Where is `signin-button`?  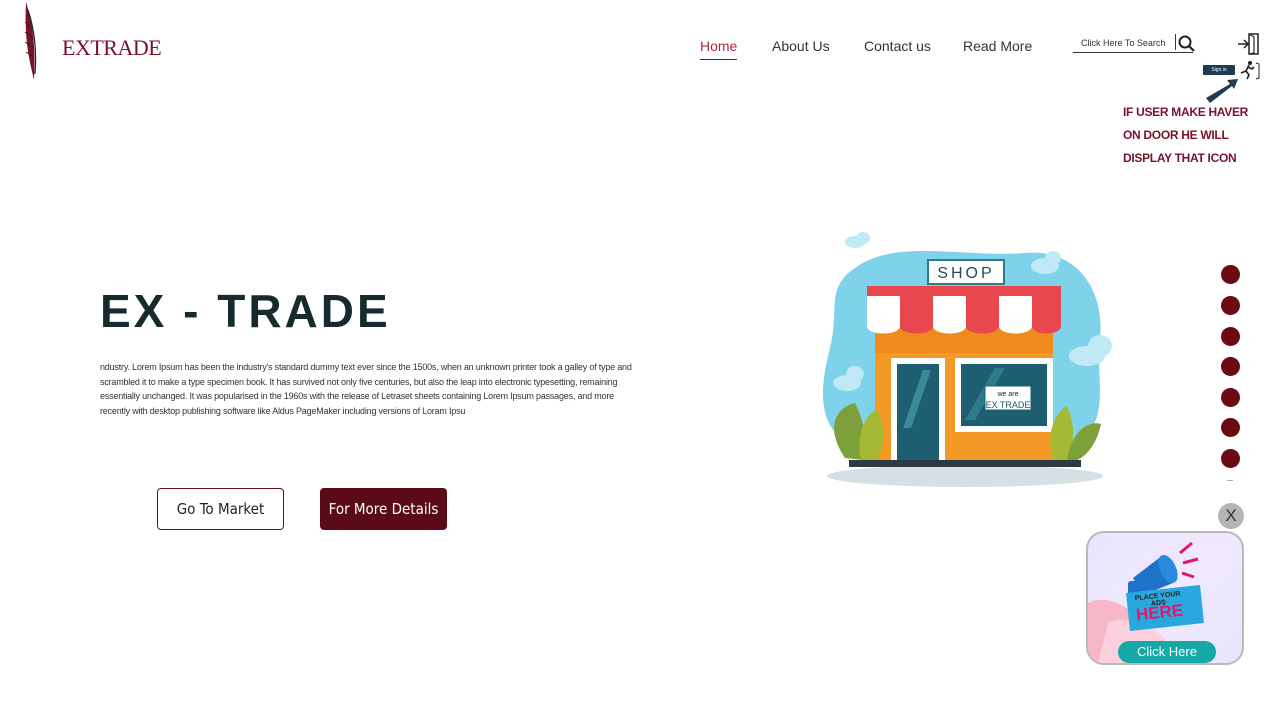 signin-button is located at coordinates (1249, 44).